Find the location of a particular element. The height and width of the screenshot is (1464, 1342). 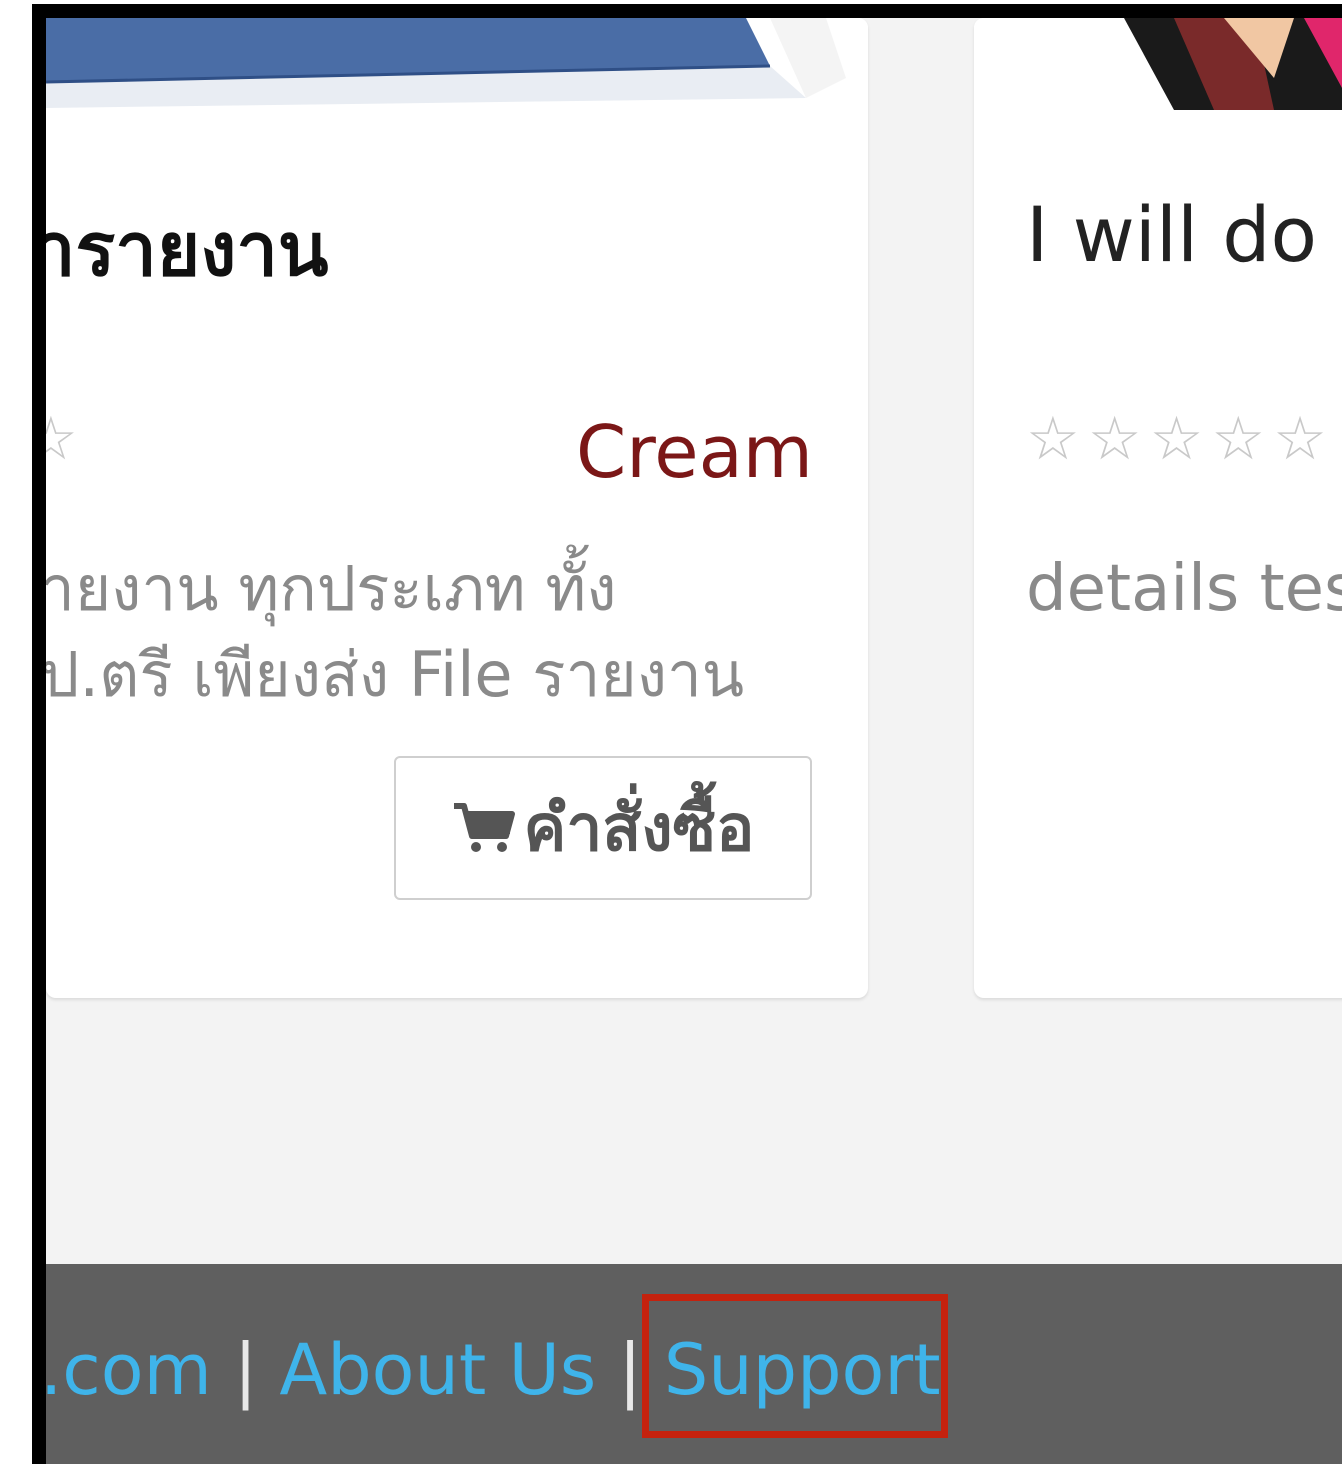

footer: .com | About Us | Support is located at coordinates (691, 1364).